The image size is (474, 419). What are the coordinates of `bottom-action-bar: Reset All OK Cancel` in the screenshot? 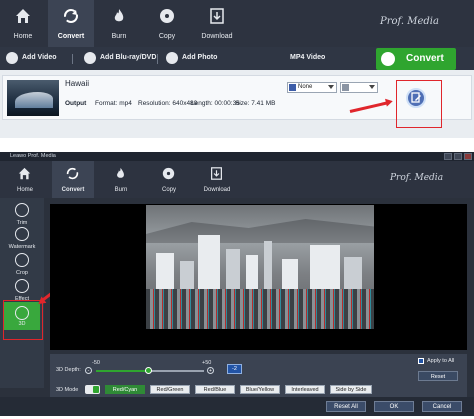 It's located at (237, 406).